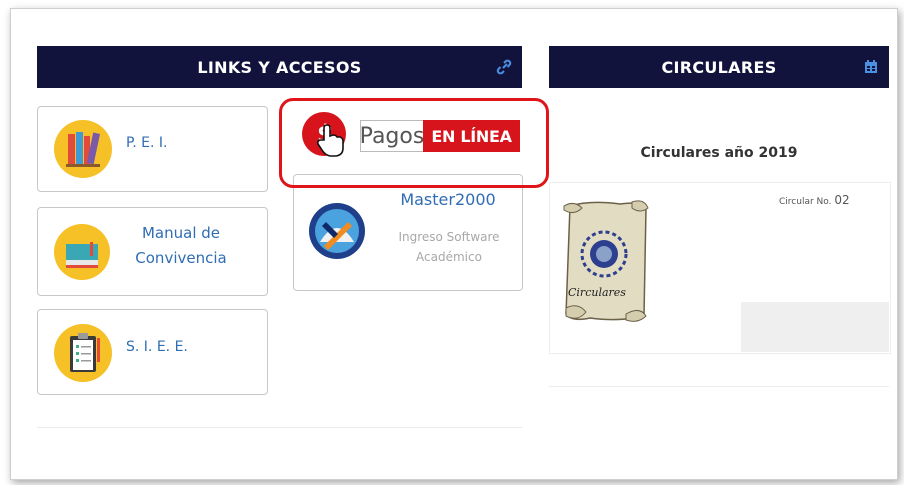  I want to click on circular-footer-area, so click(815, 327).